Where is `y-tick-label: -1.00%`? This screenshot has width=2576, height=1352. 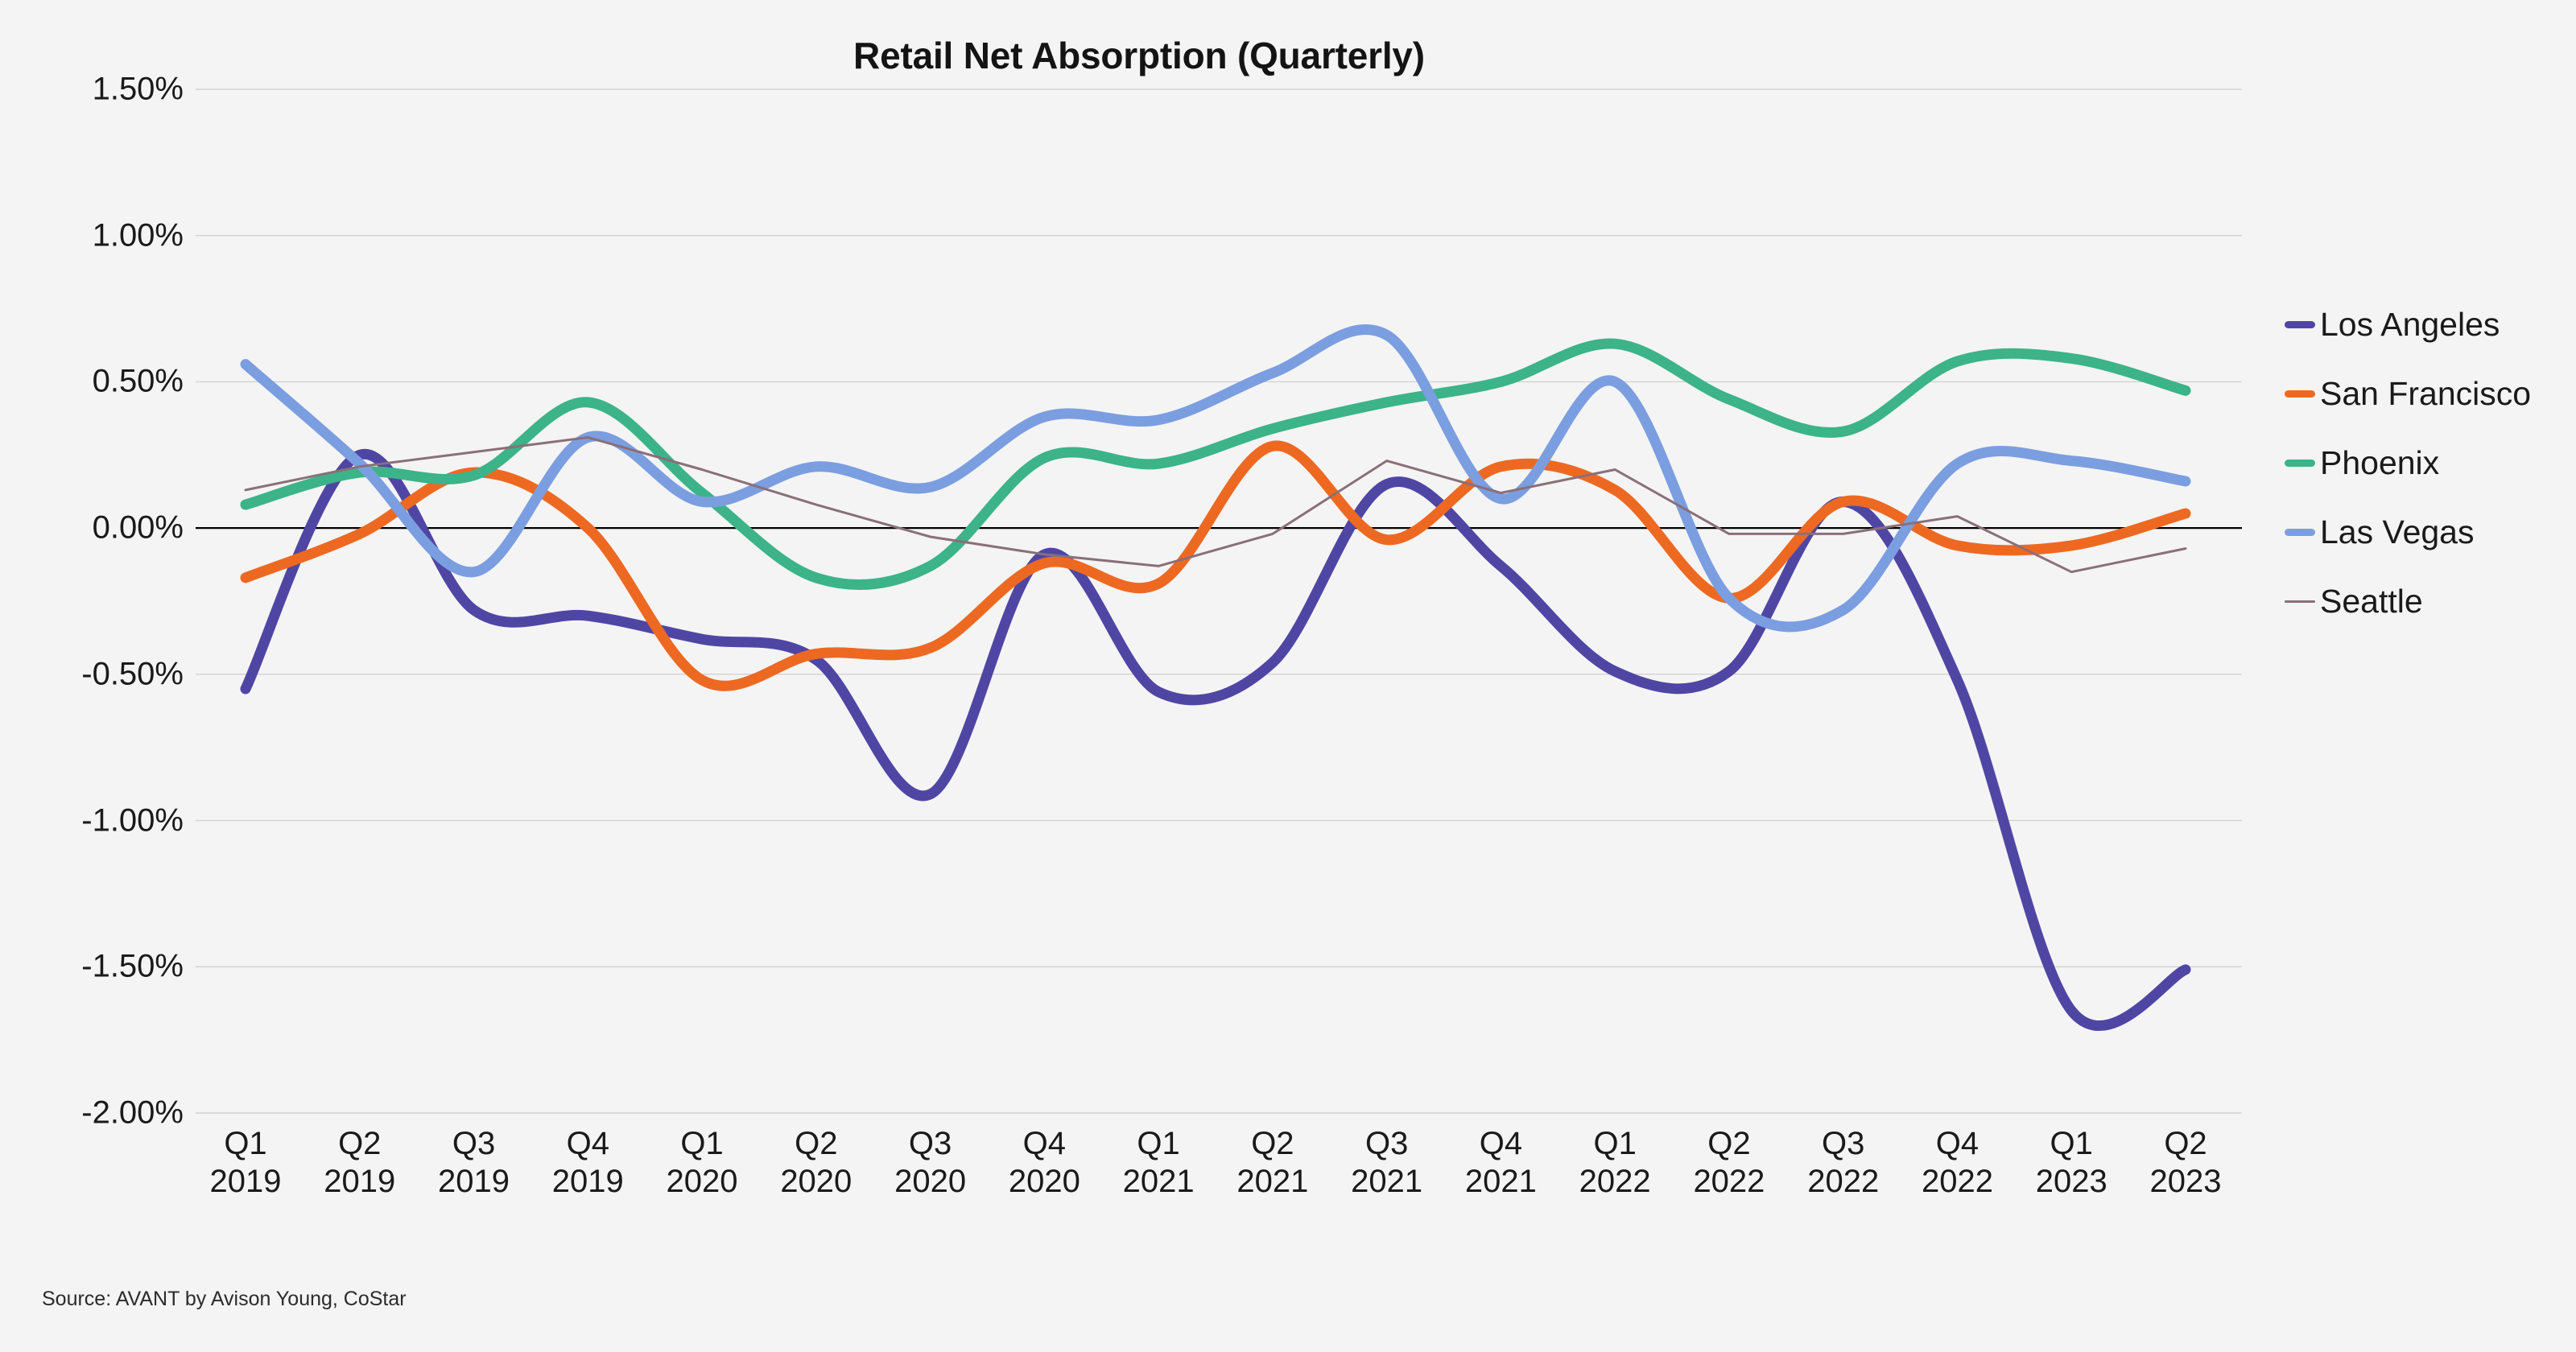
y-tick-label: -1.00% is located at coordinates (132, 820).